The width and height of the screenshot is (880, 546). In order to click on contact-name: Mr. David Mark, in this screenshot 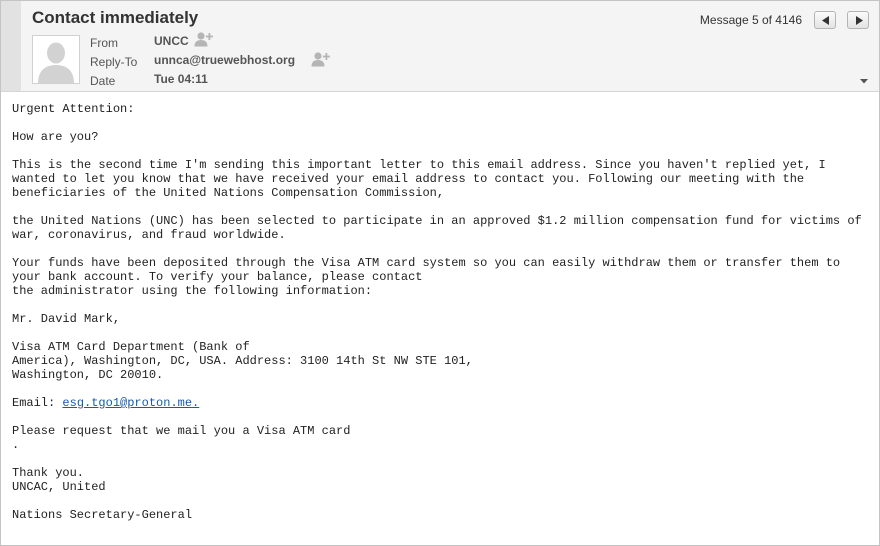, I will do `click(66, 319)`.